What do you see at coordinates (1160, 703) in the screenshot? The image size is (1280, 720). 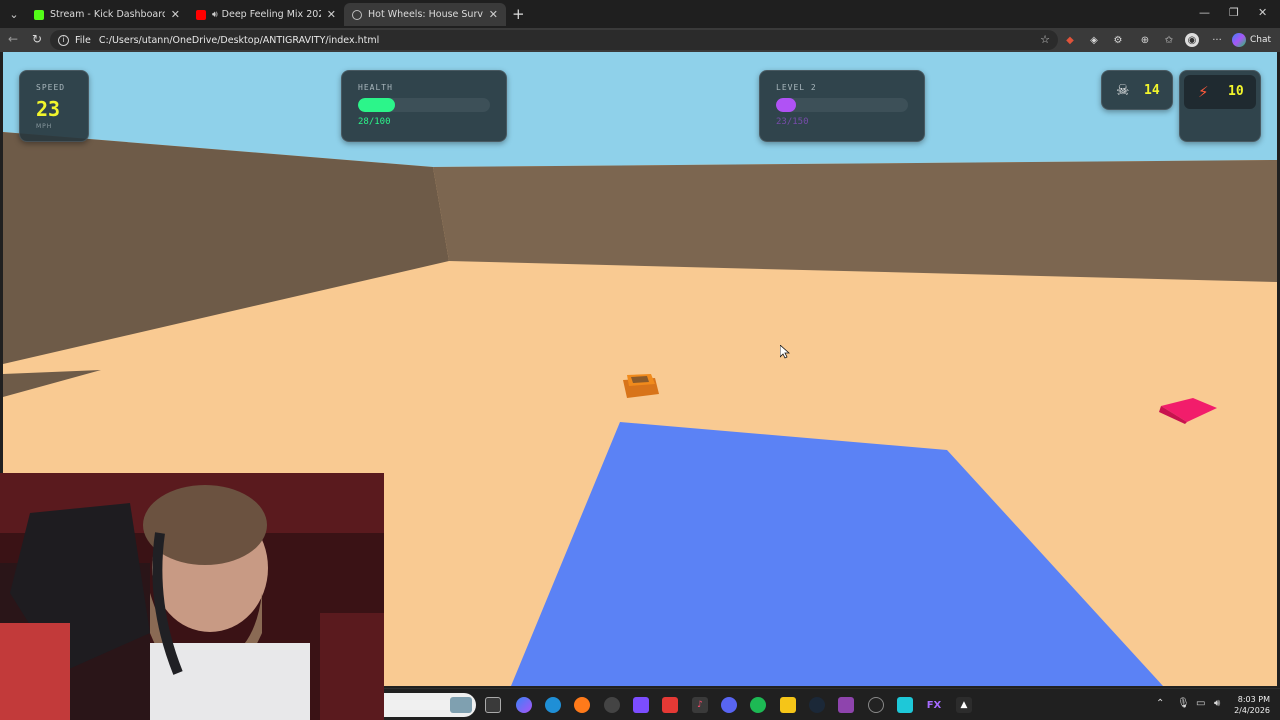 I see `tray-overflow-icon: ⌃` at bounding box center [1160, 703].